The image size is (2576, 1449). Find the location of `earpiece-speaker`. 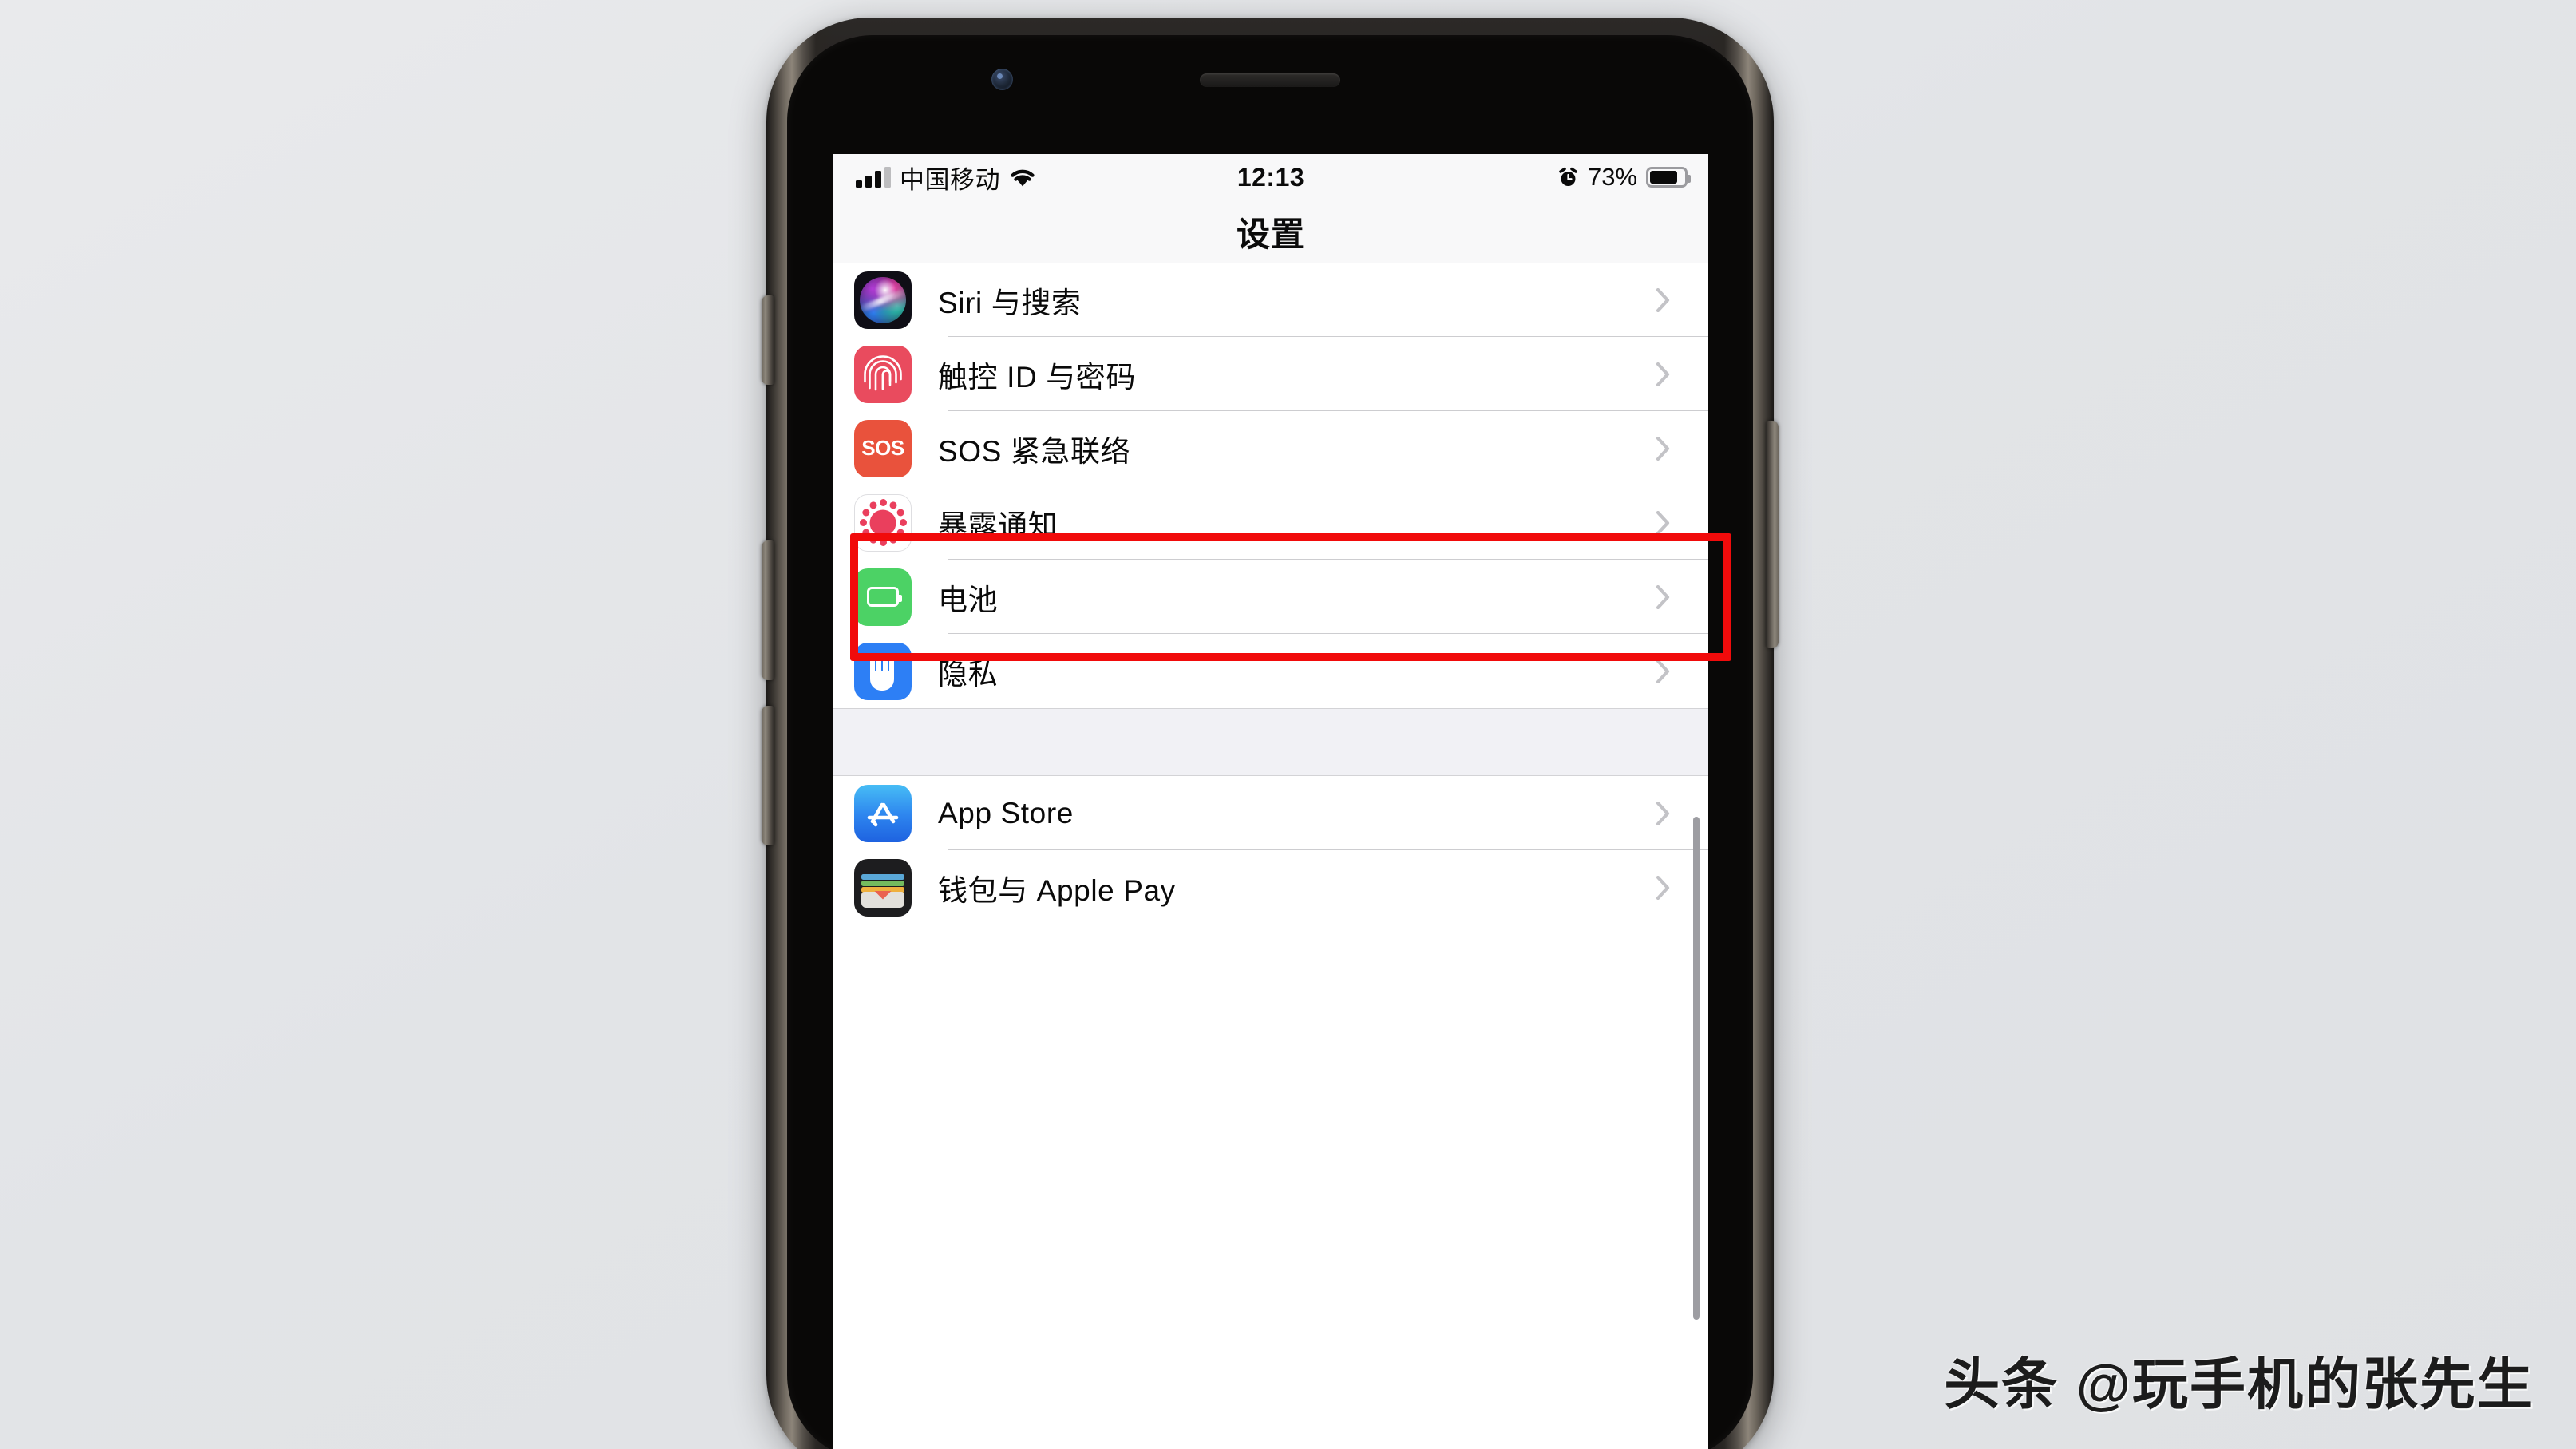

earpiece-speaker is located at coordinates (1270, 80).